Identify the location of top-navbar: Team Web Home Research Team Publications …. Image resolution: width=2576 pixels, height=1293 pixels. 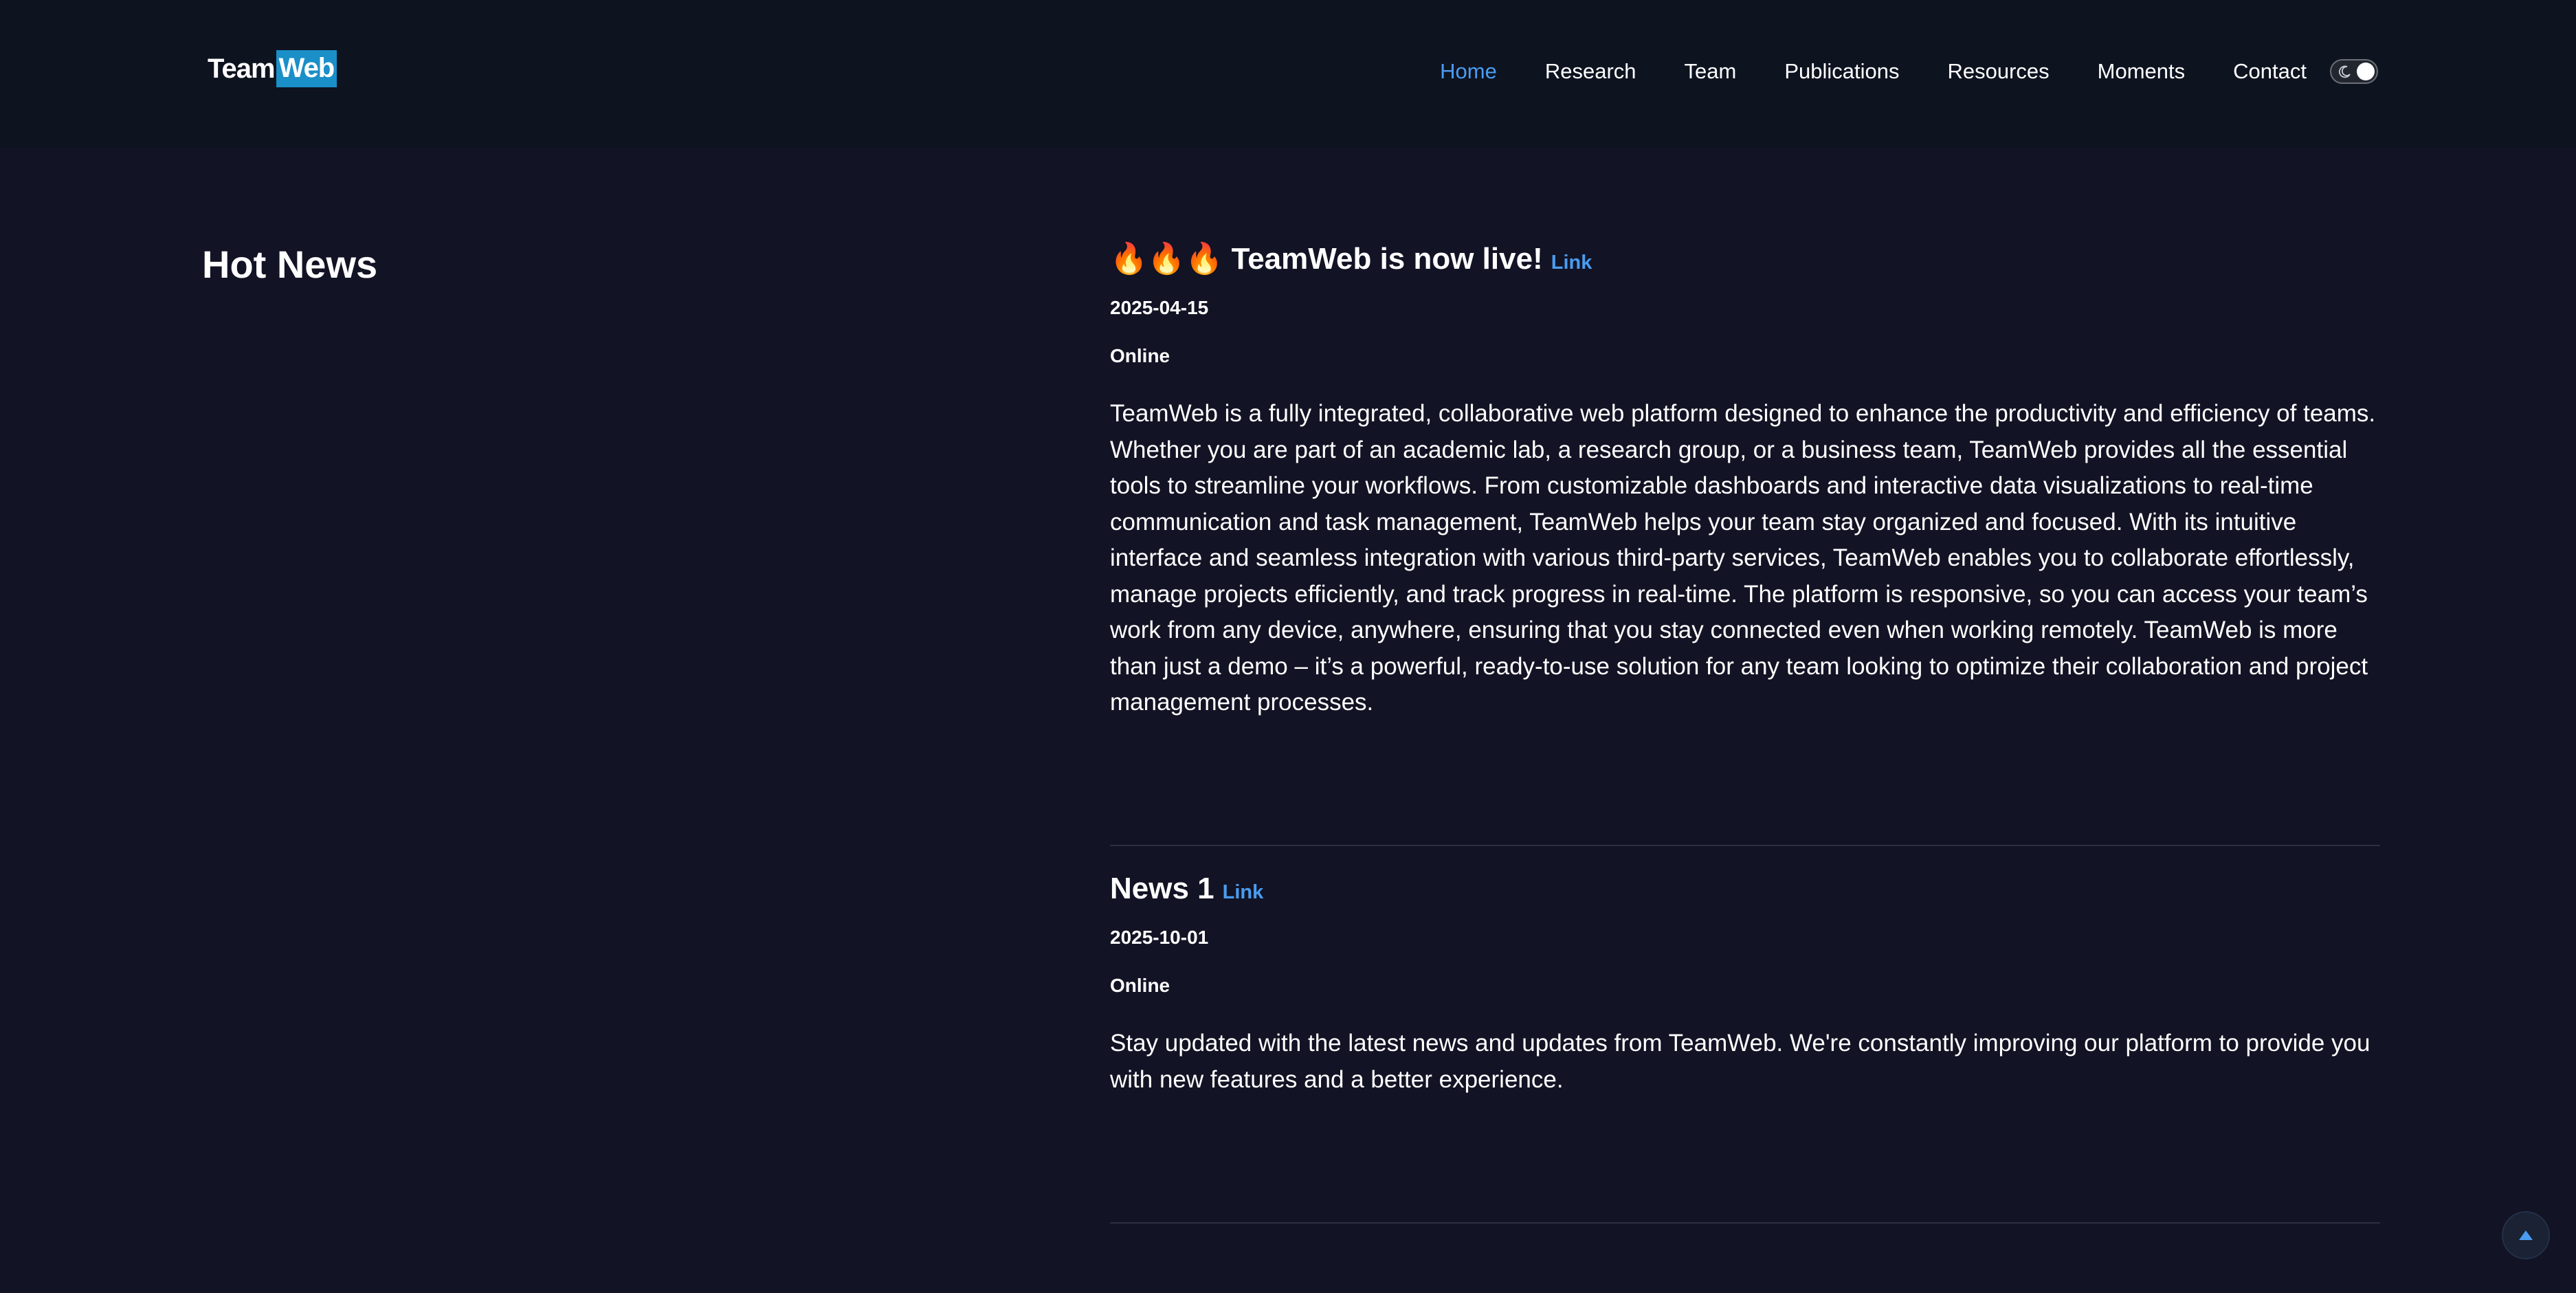
(1288, 74).